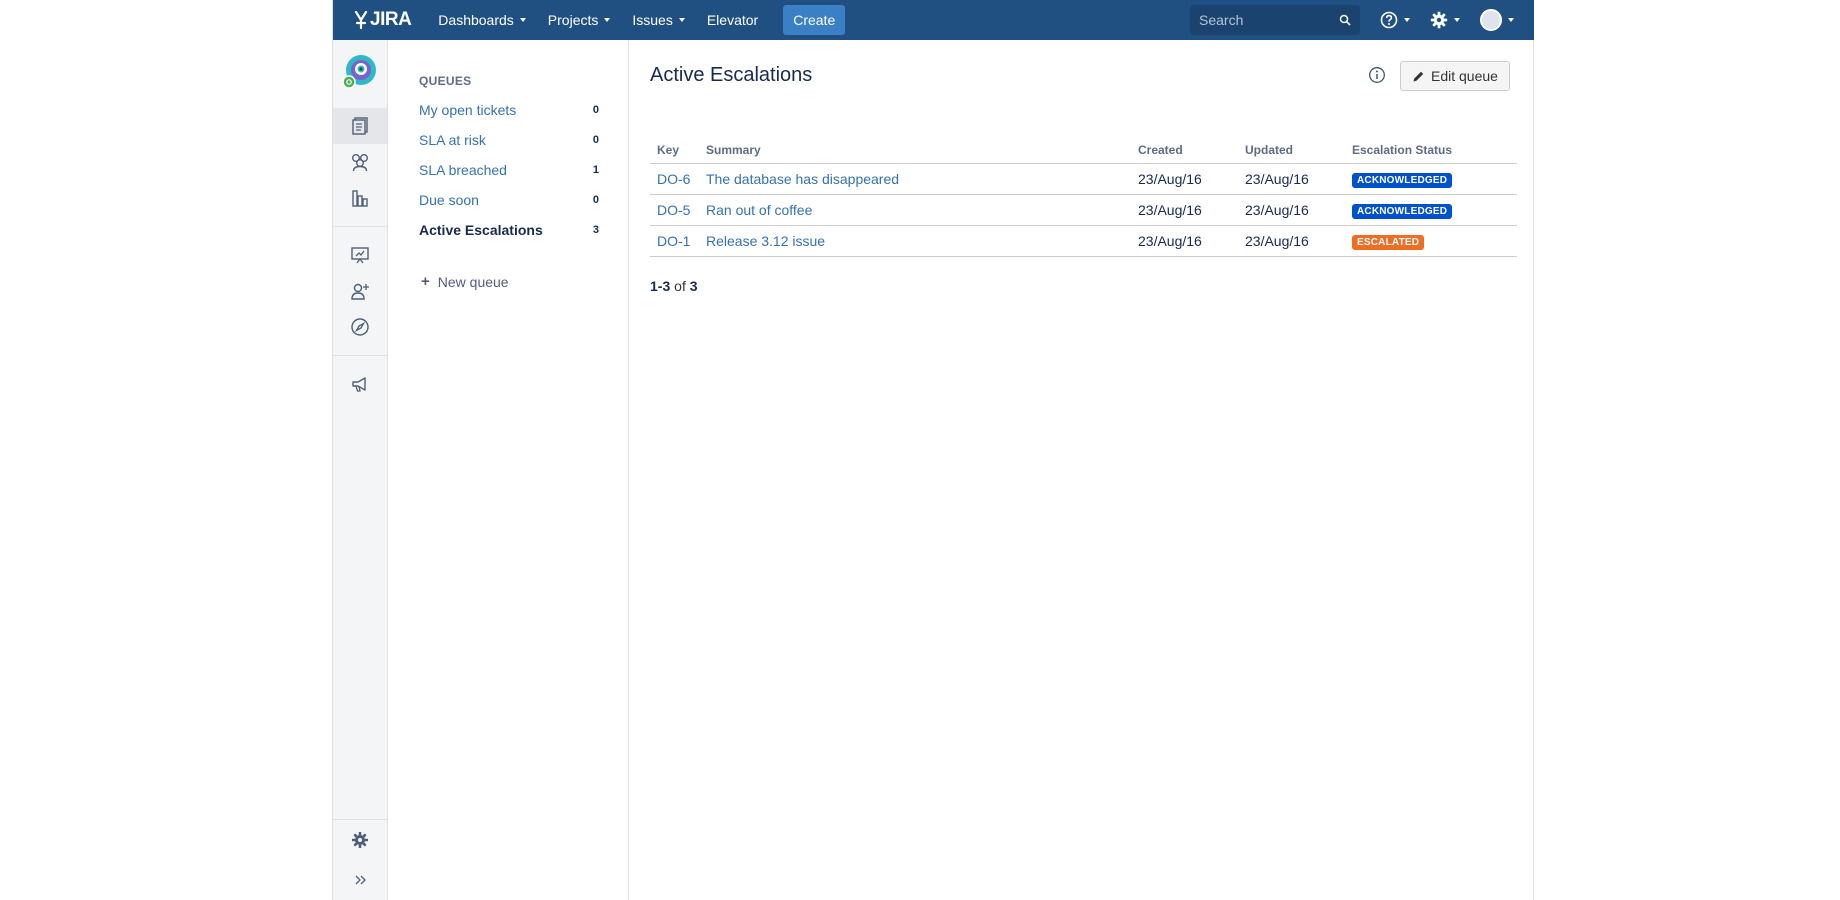 This screenshot has height=900, width=1840. I want to click on sidebar-customers, so click(360, 162).